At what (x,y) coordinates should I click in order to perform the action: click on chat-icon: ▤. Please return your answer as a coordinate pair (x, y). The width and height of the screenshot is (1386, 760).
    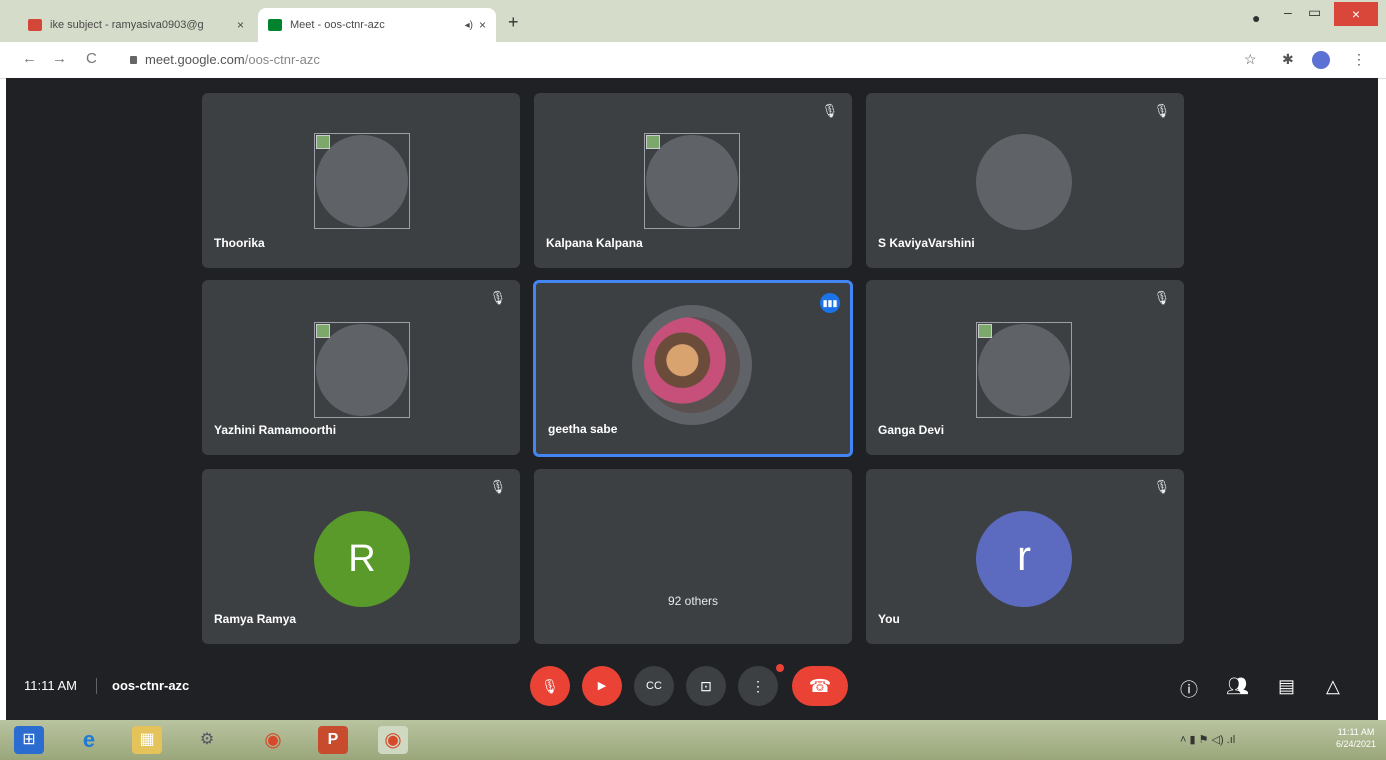
    Looking at the image, I should click on (1286, 686).